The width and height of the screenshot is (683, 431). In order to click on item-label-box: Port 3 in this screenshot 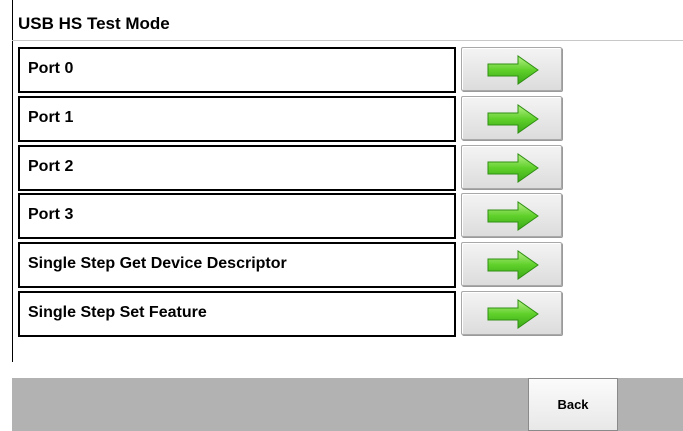, I will do `click(237, 216)`.